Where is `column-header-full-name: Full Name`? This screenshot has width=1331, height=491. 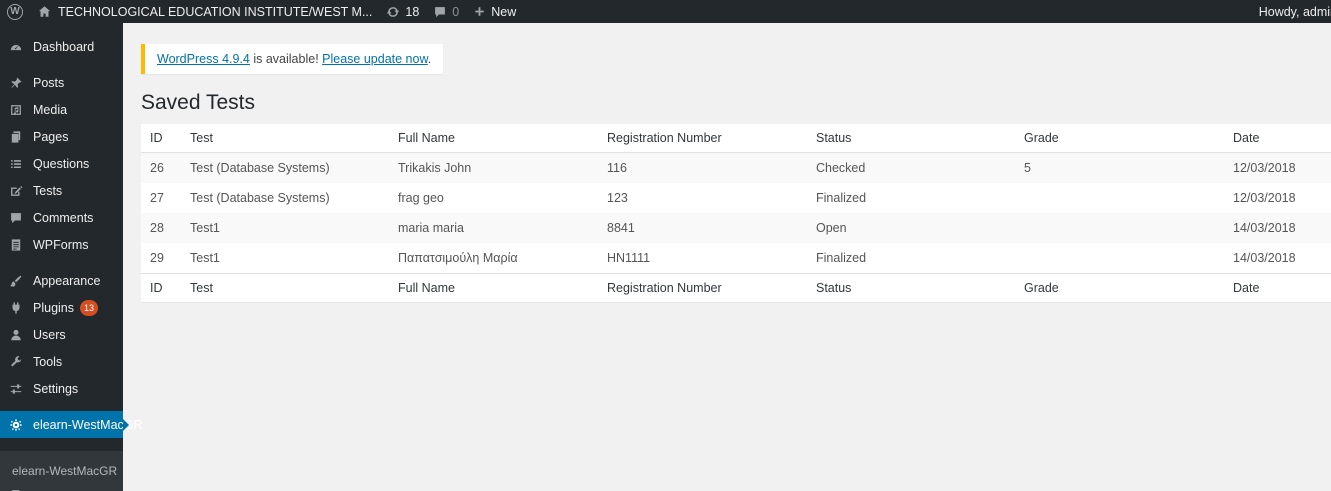
column-header-full-name: Full Name is located at coordinates (493, 138).